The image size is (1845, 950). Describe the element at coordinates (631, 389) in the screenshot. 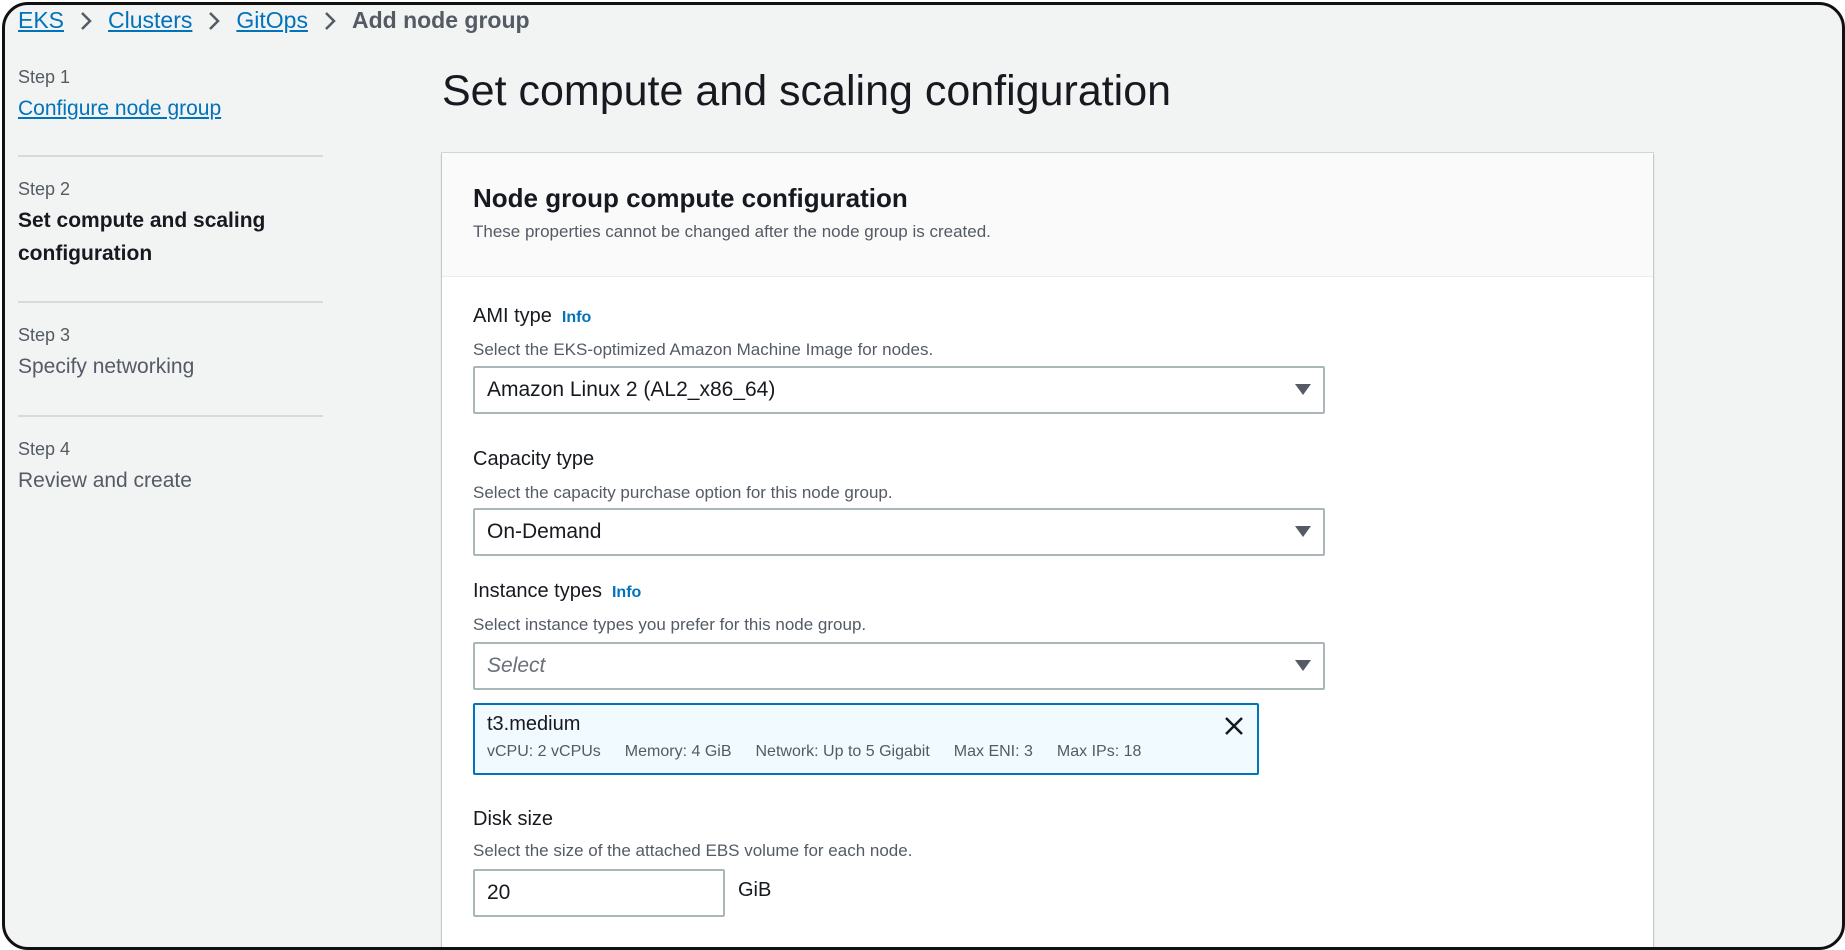

I see `ami-type-value: Amazon Linux 2 (AL2_x86_64)` at that location.